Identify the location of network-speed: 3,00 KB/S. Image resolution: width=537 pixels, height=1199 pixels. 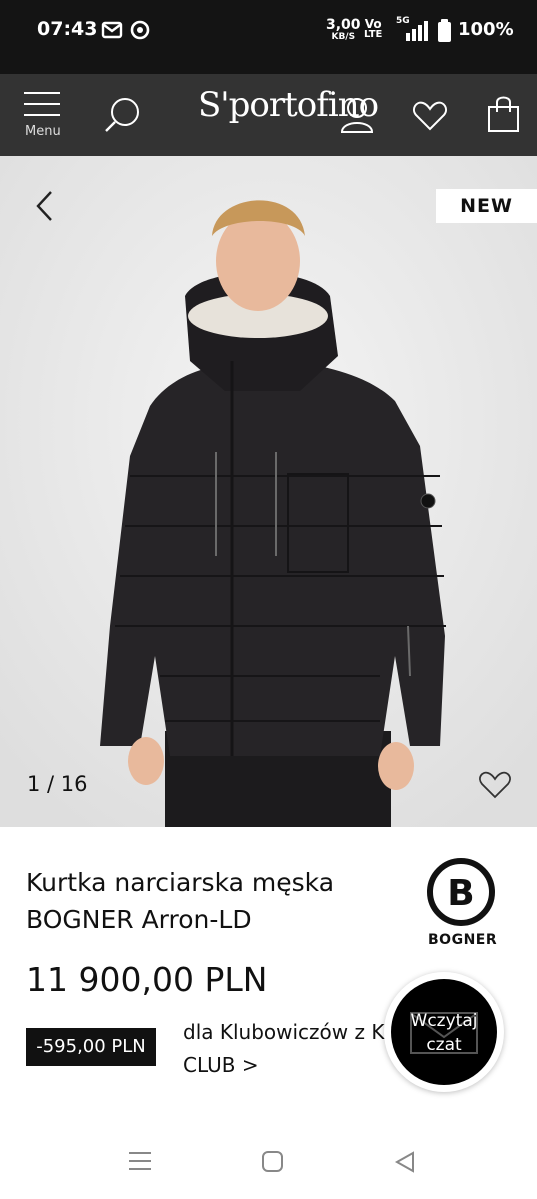
(343, 29).